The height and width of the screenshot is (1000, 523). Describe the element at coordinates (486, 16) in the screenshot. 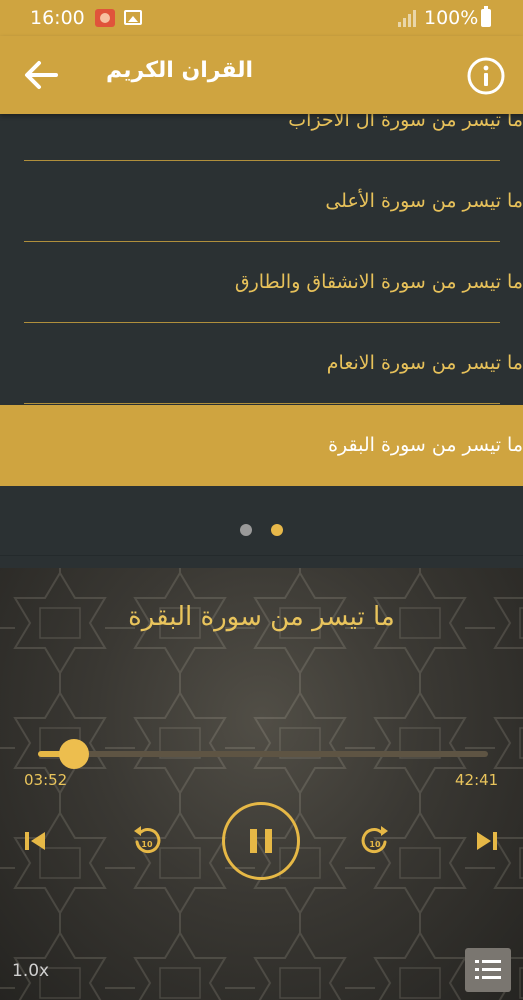

I see `battery-icon` at that location.